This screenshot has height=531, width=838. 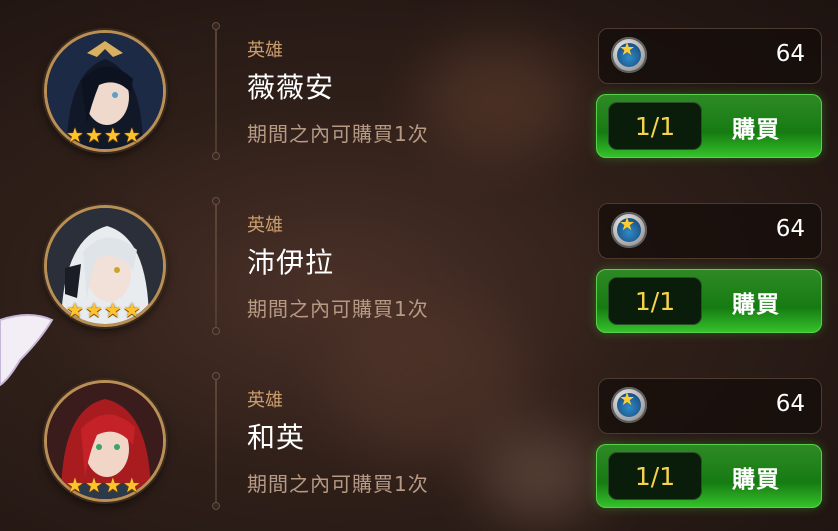 What do you see at coordinates (276, 437) in the screenshot?
I see `hero-name: 和英` at bounding box center [276, 437].